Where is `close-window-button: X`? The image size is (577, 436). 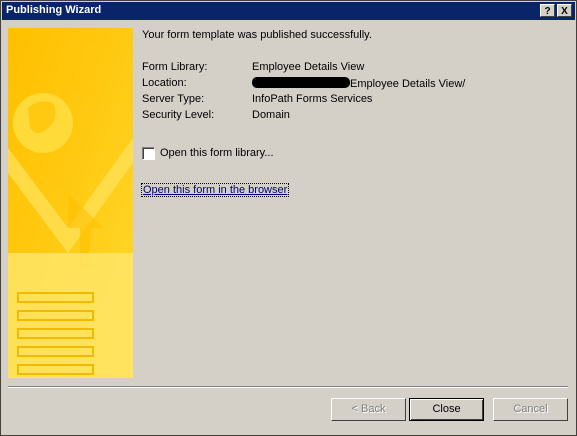
close-window-button: X is located at coordinates (564, 10).